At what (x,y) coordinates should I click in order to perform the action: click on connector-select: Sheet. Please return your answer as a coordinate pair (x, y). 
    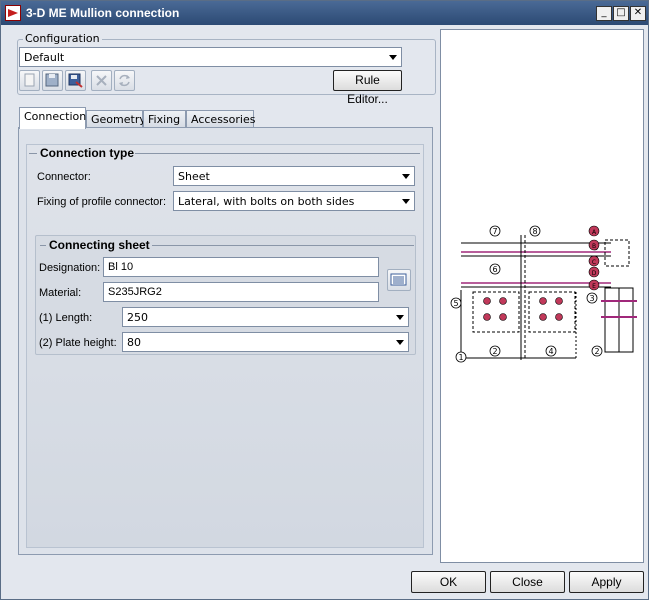
    Looking at the image, I should click on (294, 176).